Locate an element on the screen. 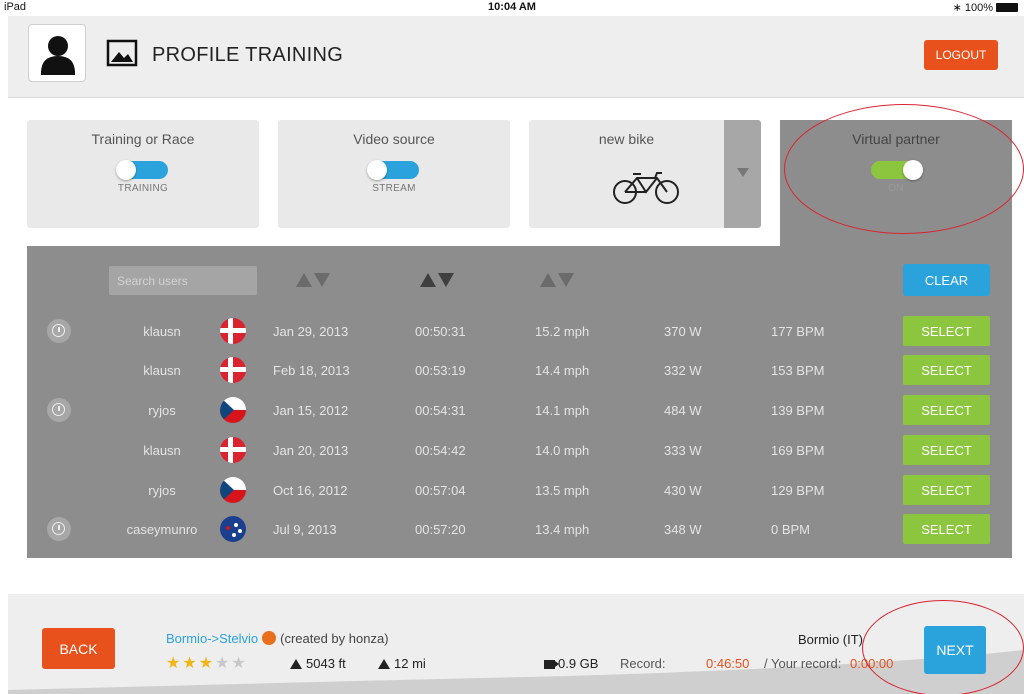 Image resolution: width=1024 pixels, height=694 pixels. route-info: Bormio->Stelvio (created by honza) is located at coordinates (277, 638).